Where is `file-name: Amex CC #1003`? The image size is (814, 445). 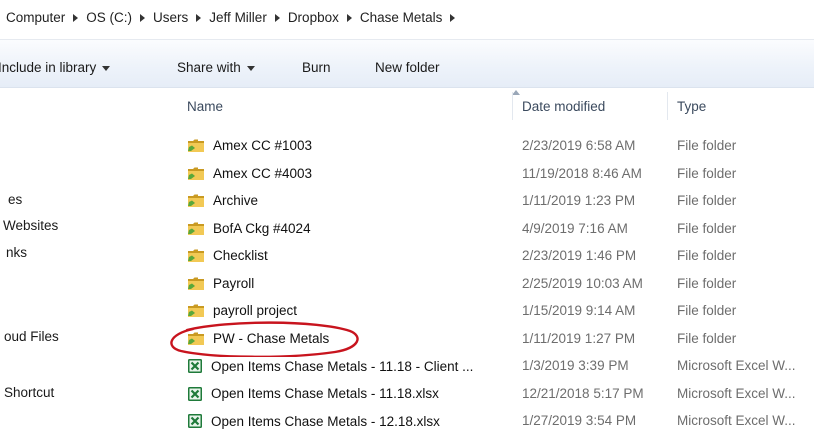
file-name: Amex CC #1003 is located at coordinates (263, 145).